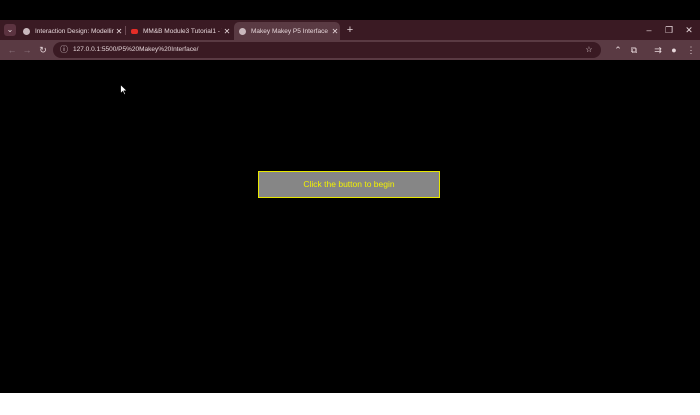  I want to click on tab-interaction-design: Interaction Design: Modelling ✕, so click(71, 31).